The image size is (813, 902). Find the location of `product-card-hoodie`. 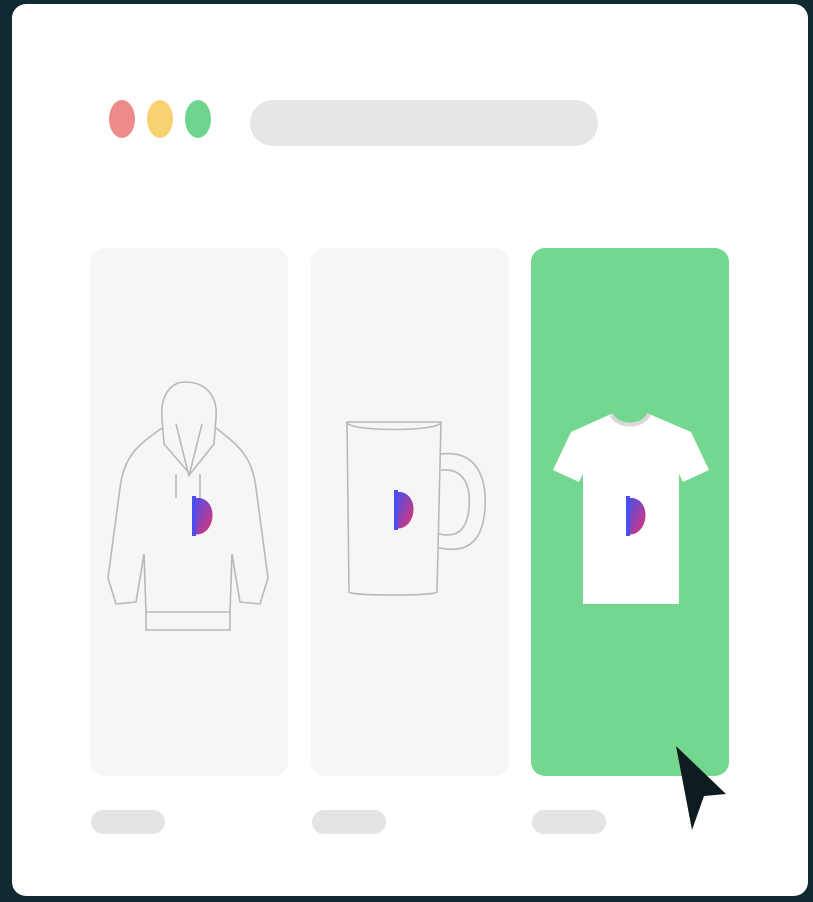

product-card-hoodie is located at coordinates (189, 512).